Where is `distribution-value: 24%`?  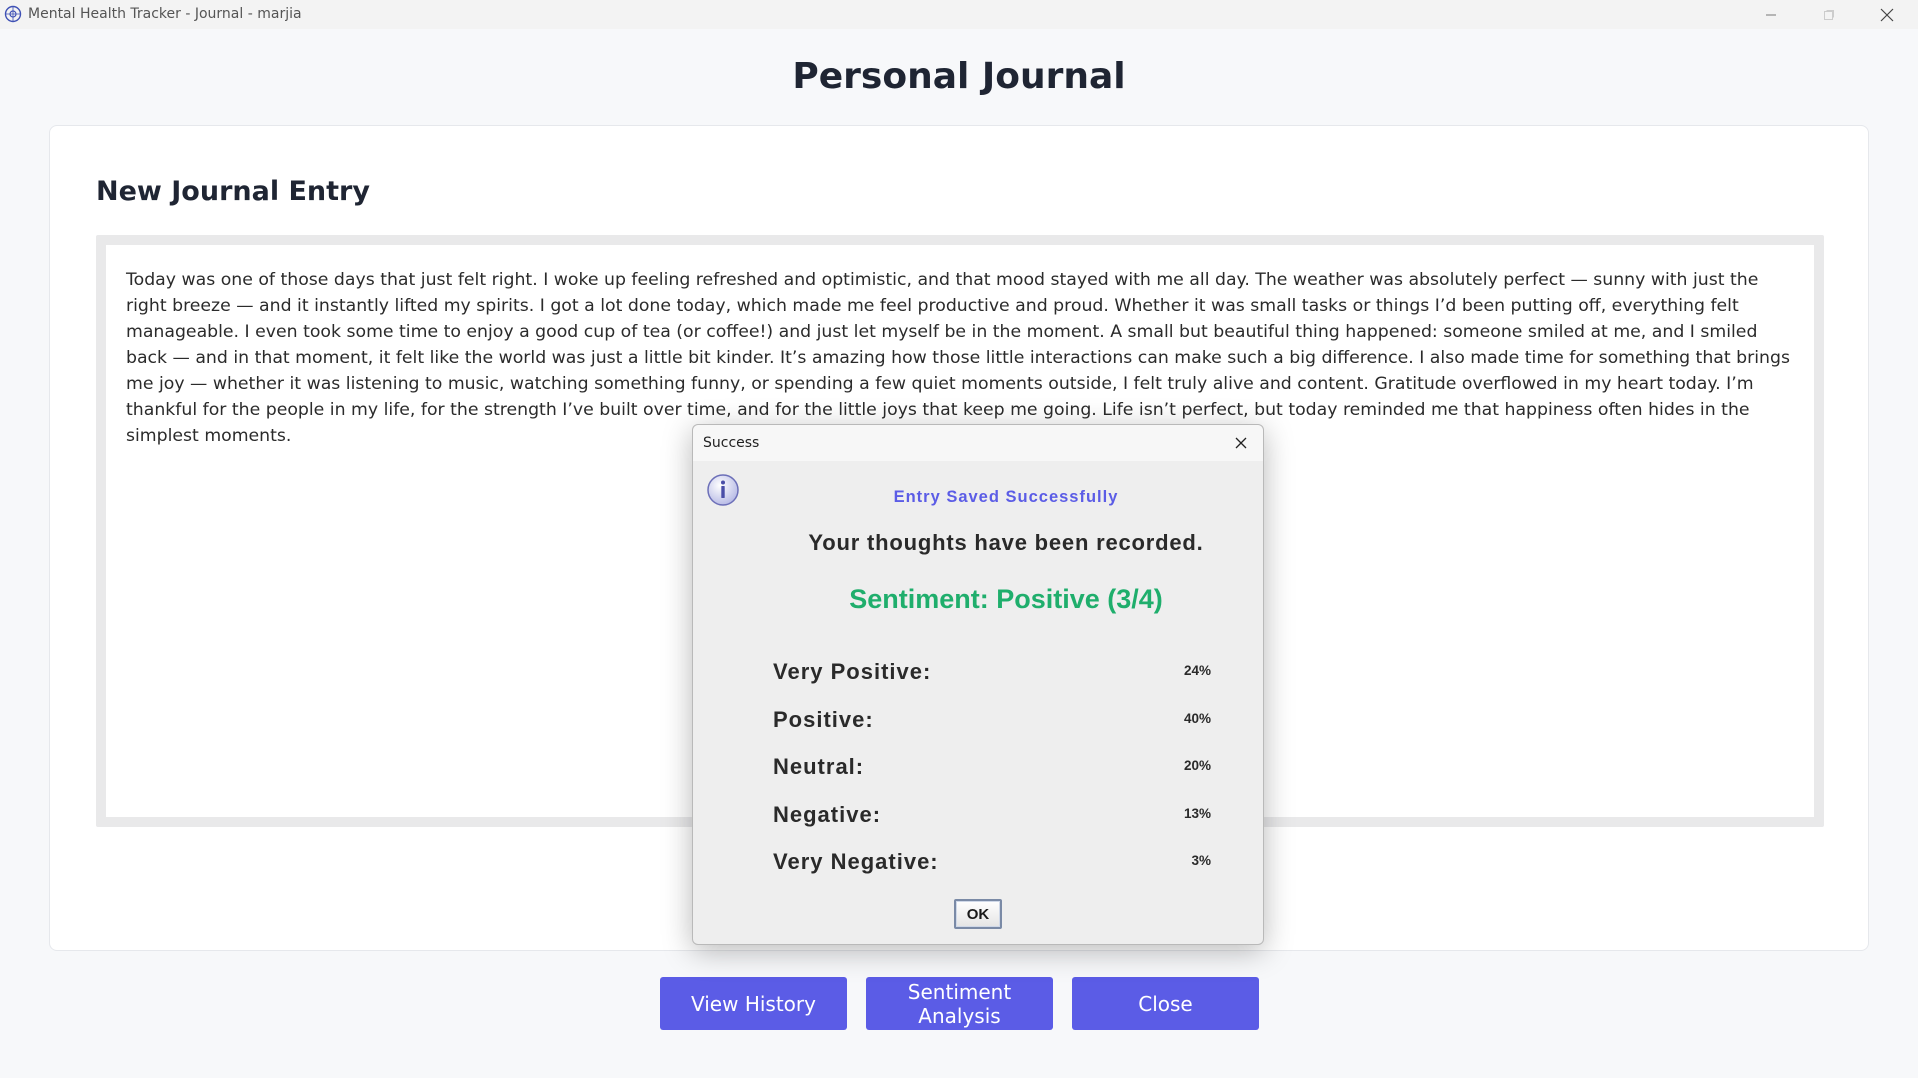 distribution-value: 24% is located at coordinates (1197, 670).